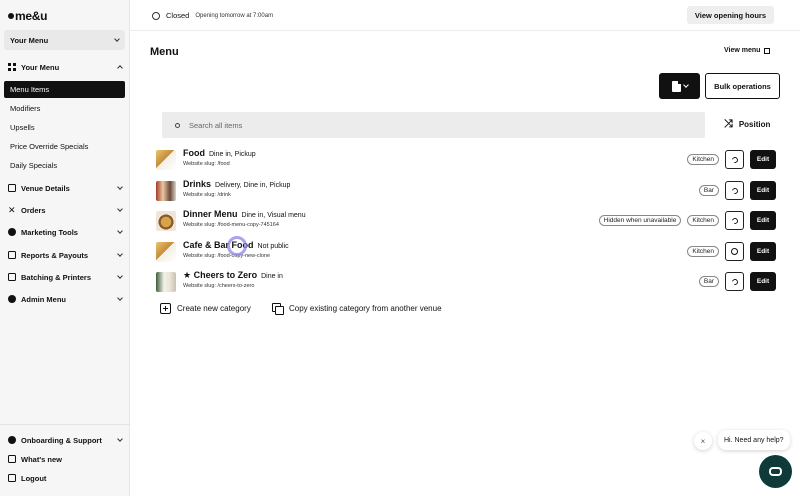 This screenshot has width=800, height=496. I want to click on megaphone-icon, so click(12, 232).